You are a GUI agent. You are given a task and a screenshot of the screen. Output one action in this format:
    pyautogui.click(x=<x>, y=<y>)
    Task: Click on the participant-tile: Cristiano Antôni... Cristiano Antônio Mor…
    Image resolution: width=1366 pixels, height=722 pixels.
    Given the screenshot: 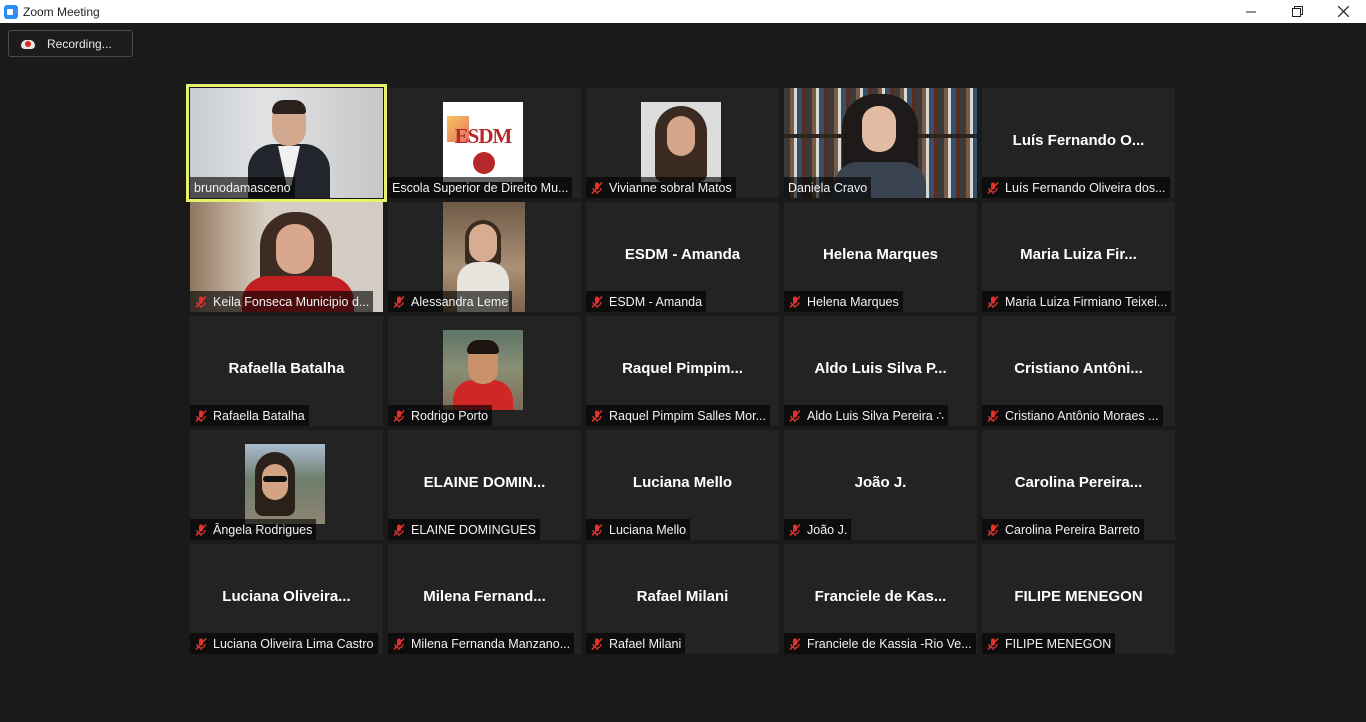 What is the action you would take?
    pyautogui.click(x=1078, y=371)
    